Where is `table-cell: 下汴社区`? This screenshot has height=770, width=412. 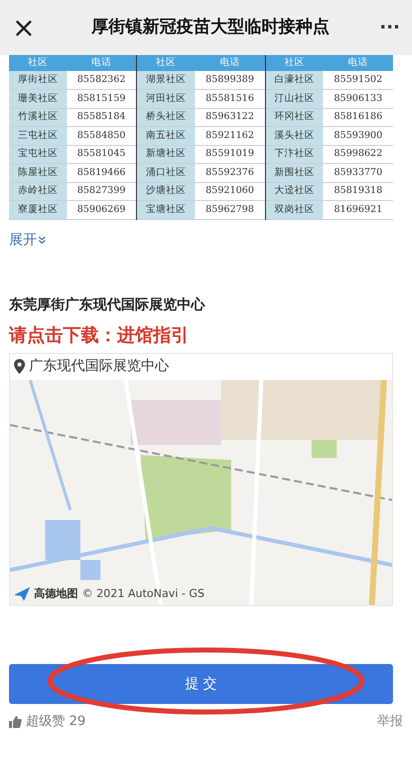 table-cell: 下汴社区 is located at coordinates (294, 154).